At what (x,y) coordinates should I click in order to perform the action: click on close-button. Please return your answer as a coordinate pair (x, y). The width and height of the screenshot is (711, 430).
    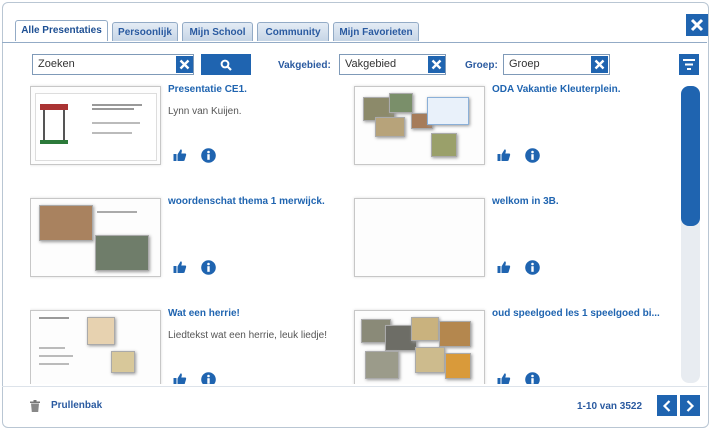
    Looking at the image, I should click on (697, 25).